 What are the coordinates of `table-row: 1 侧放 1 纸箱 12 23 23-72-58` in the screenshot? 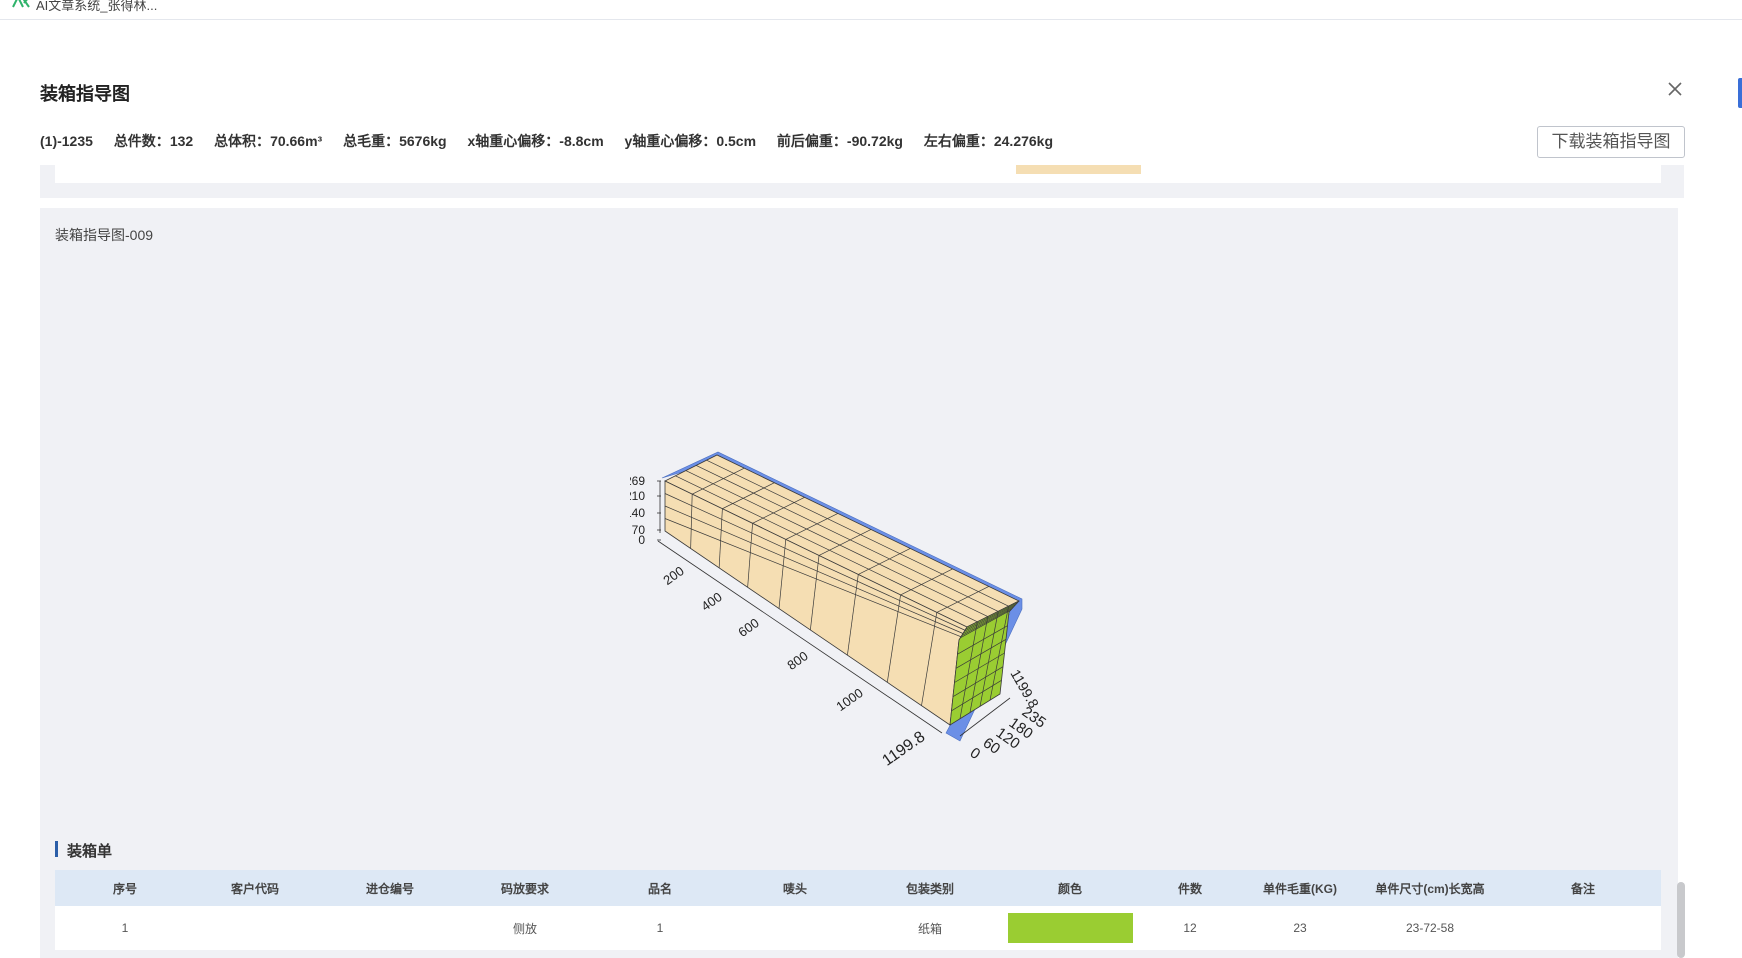 It's located at (858, 928).